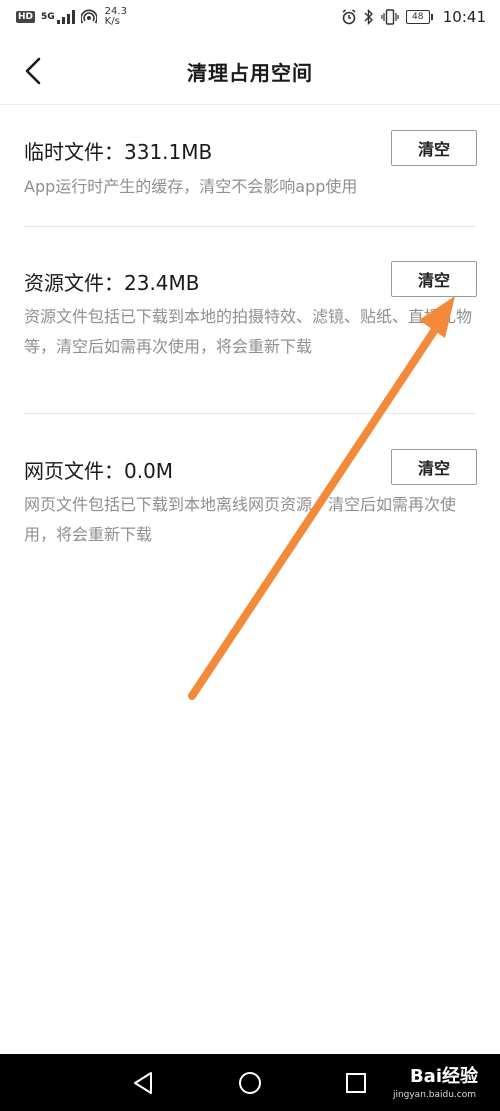 The image size is (500, 1111). What do you see at coordinates (112, 283) in the screenshot?
I see `resource-files-title: 资源文件：23.4MB` at bounding box center [112, 283].